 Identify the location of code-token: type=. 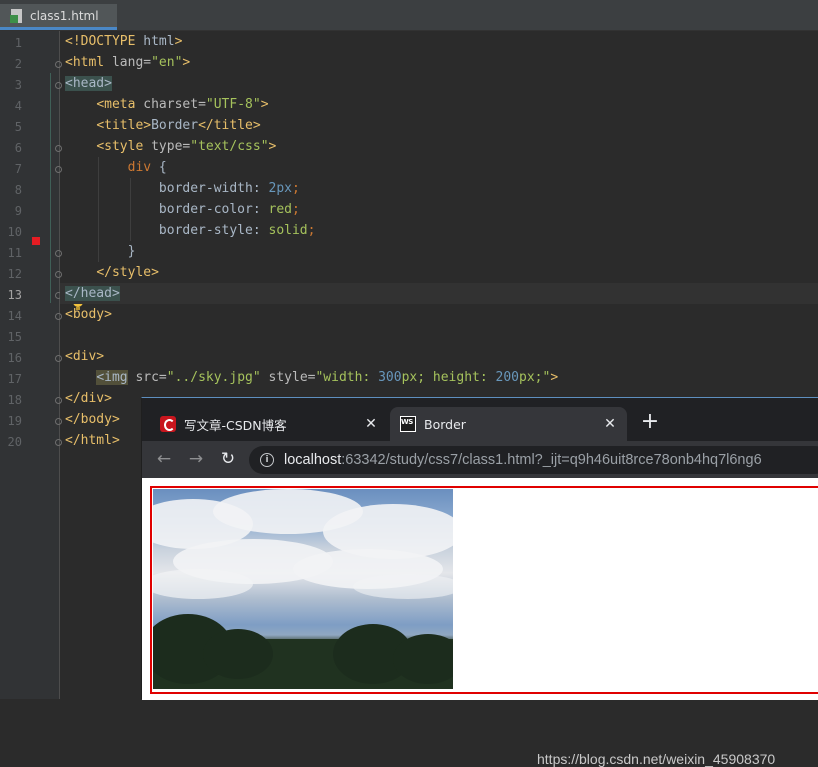
(171, 146).